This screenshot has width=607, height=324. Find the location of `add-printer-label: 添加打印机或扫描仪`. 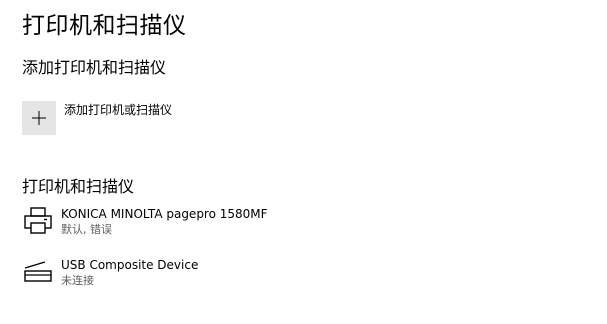

add-printer-label: 添加打印机或扫描仪 is located at coordinates (118, 109).